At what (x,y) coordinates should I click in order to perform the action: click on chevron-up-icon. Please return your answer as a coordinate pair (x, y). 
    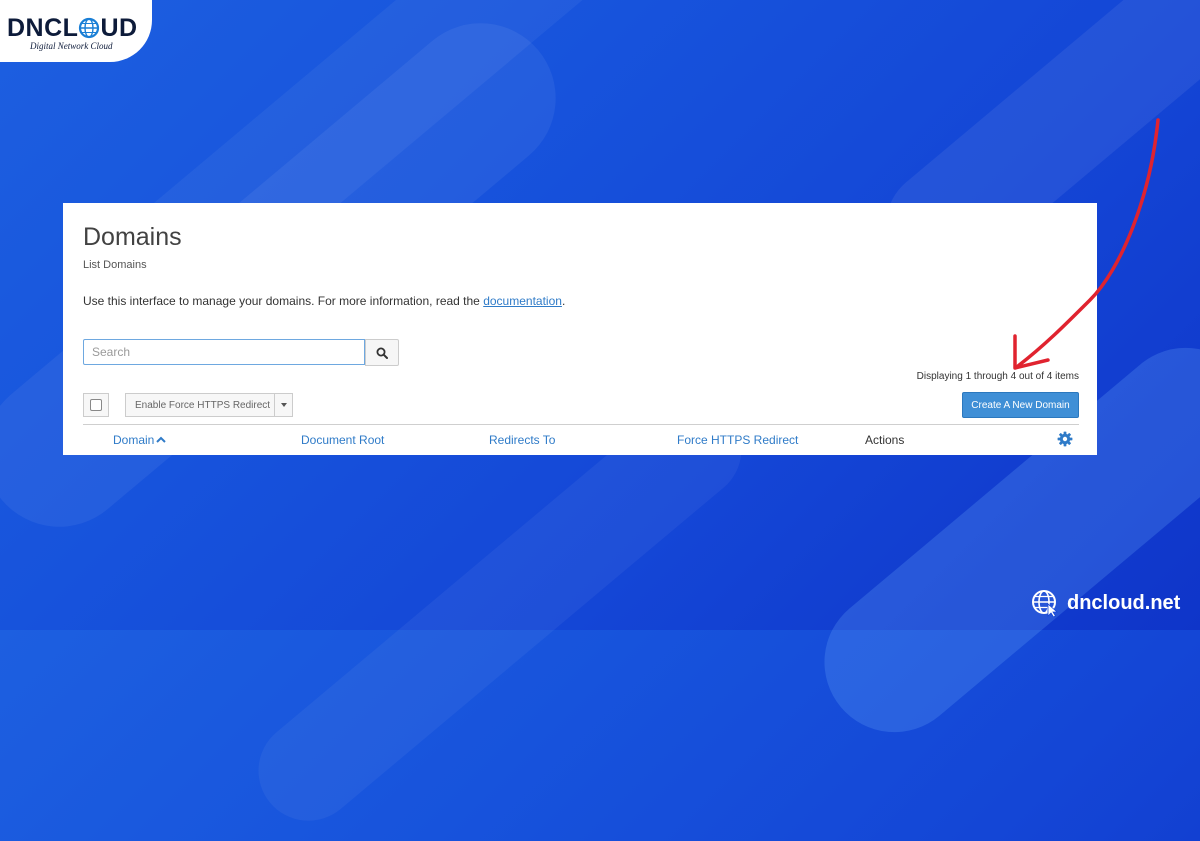
    Looking at the image, I should click on (161, 439).